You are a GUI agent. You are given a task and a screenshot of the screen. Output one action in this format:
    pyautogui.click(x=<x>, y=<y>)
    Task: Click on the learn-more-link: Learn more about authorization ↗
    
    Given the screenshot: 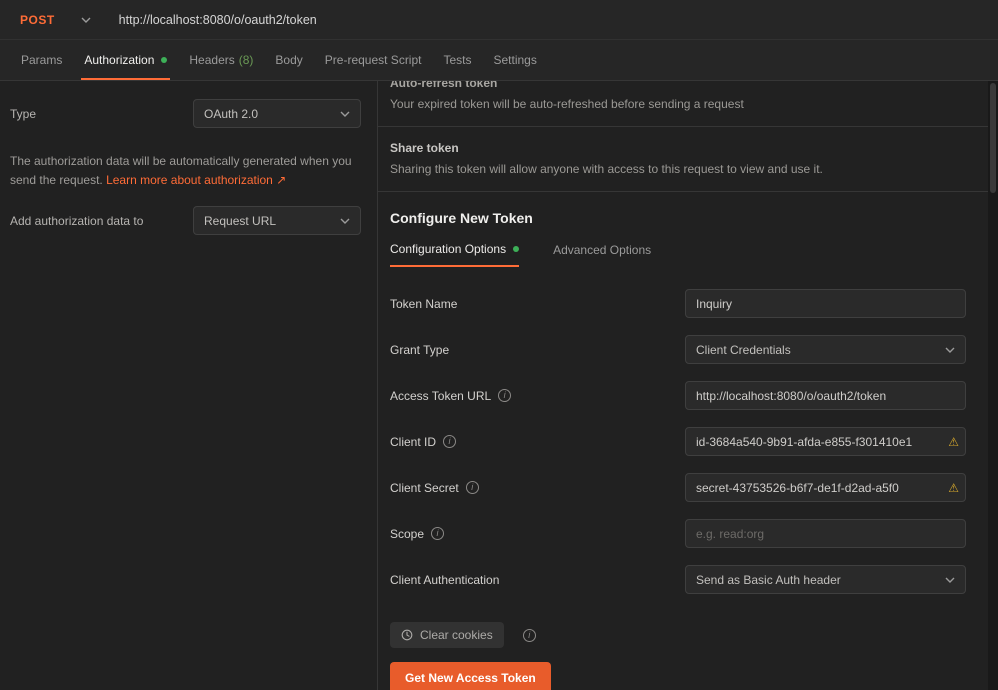 What is the action you would take?
    pyautogui.click(x=196, y=180)
    